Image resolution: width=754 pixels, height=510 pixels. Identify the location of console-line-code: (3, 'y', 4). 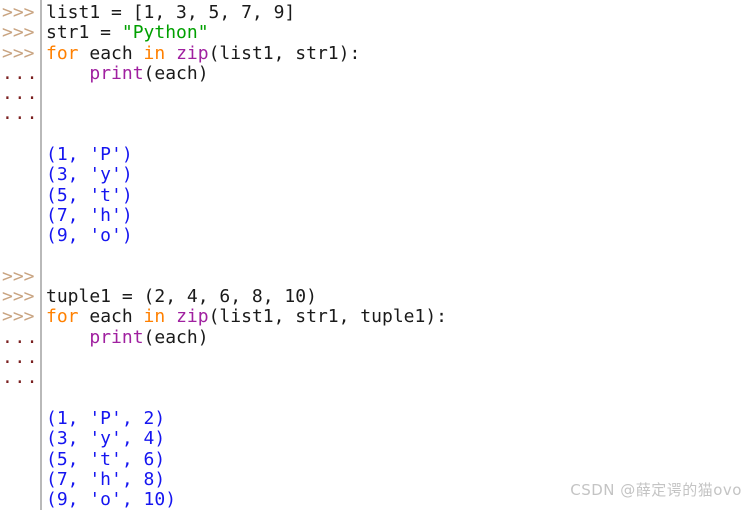
(105, 439).